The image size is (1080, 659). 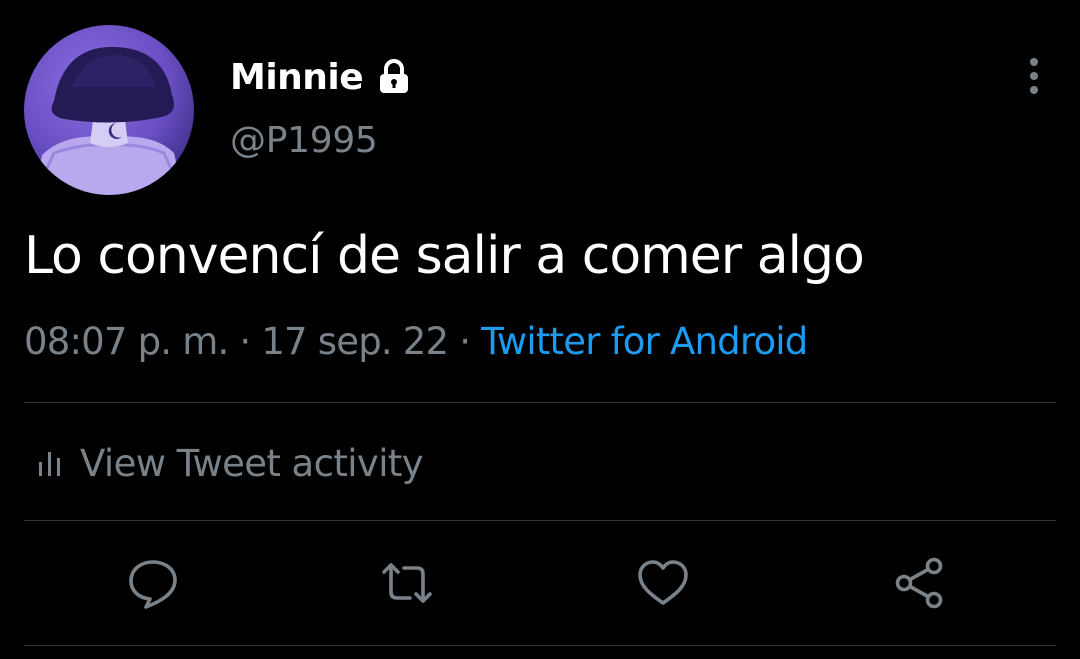 I want to click on view-tweet-activity-button: View Tweet activity, so click(x=230, y=463).